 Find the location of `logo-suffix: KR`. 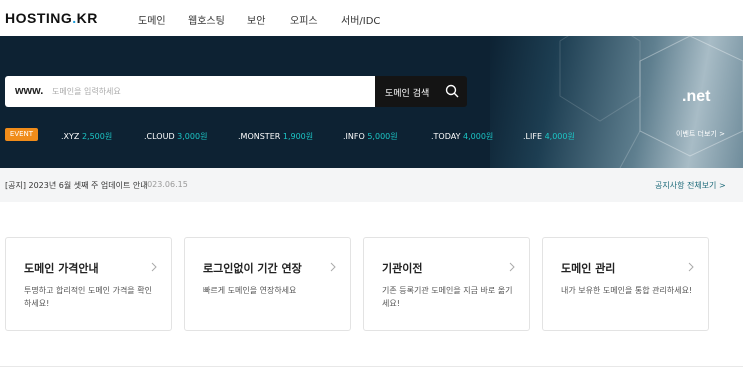

logo-suffix: KR is located at coordinates (87, 18).